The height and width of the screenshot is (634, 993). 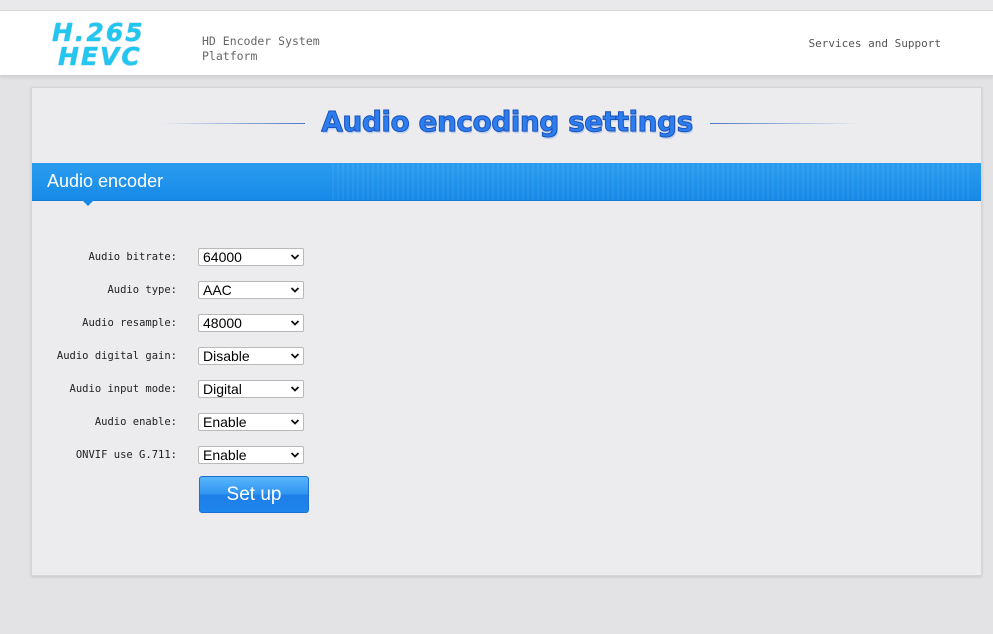 I want to click on audio-enable-select: Enable, so click(x=251, y=422).